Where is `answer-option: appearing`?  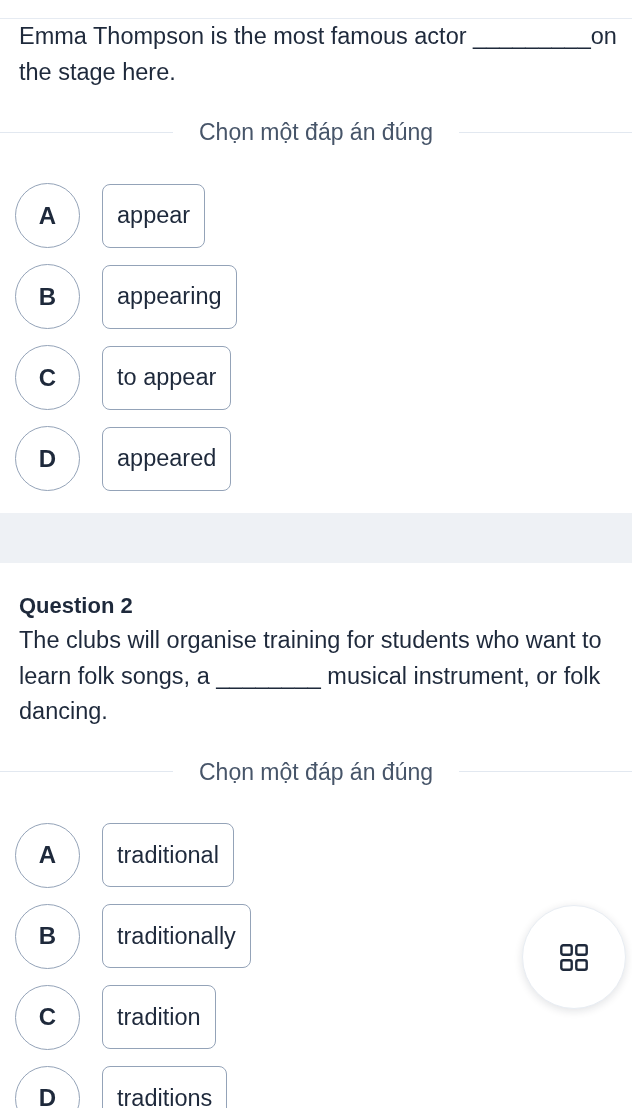 answer-option: appearing is located at coordinates (169, 296).